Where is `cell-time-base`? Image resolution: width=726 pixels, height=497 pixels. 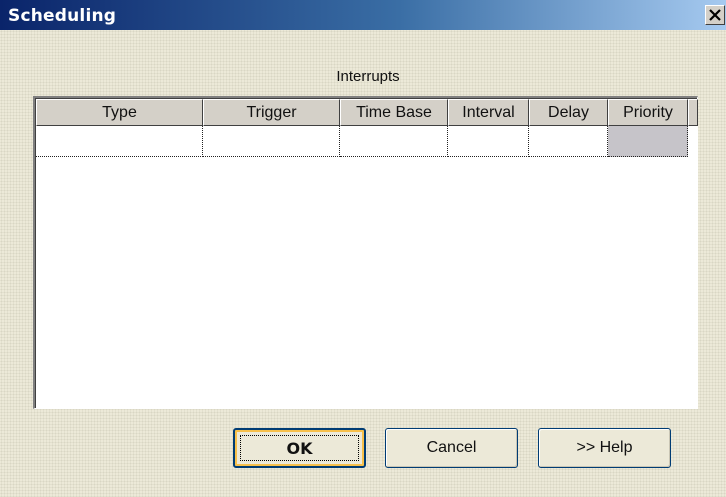
cell-time-base is located at coordinates (394, 141).